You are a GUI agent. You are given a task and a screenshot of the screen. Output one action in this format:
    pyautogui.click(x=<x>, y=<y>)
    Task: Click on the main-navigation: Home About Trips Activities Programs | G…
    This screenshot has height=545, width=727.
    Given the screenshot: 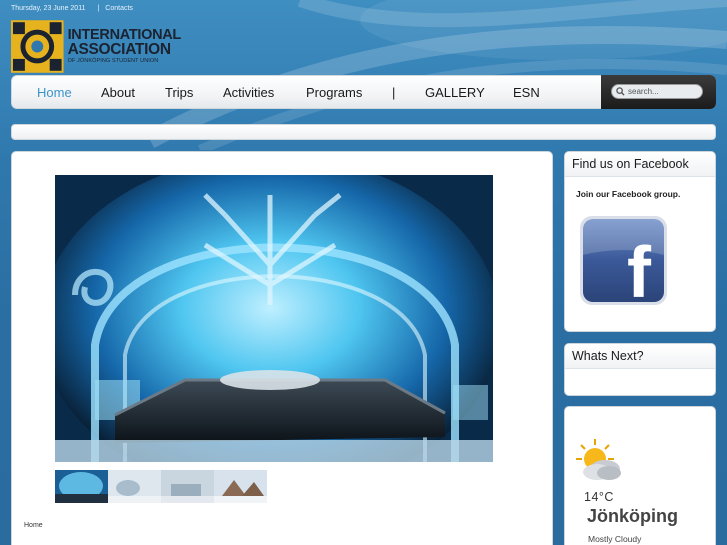 What is the action you would take?
    pyautogui.click(x=363, y=92)
    